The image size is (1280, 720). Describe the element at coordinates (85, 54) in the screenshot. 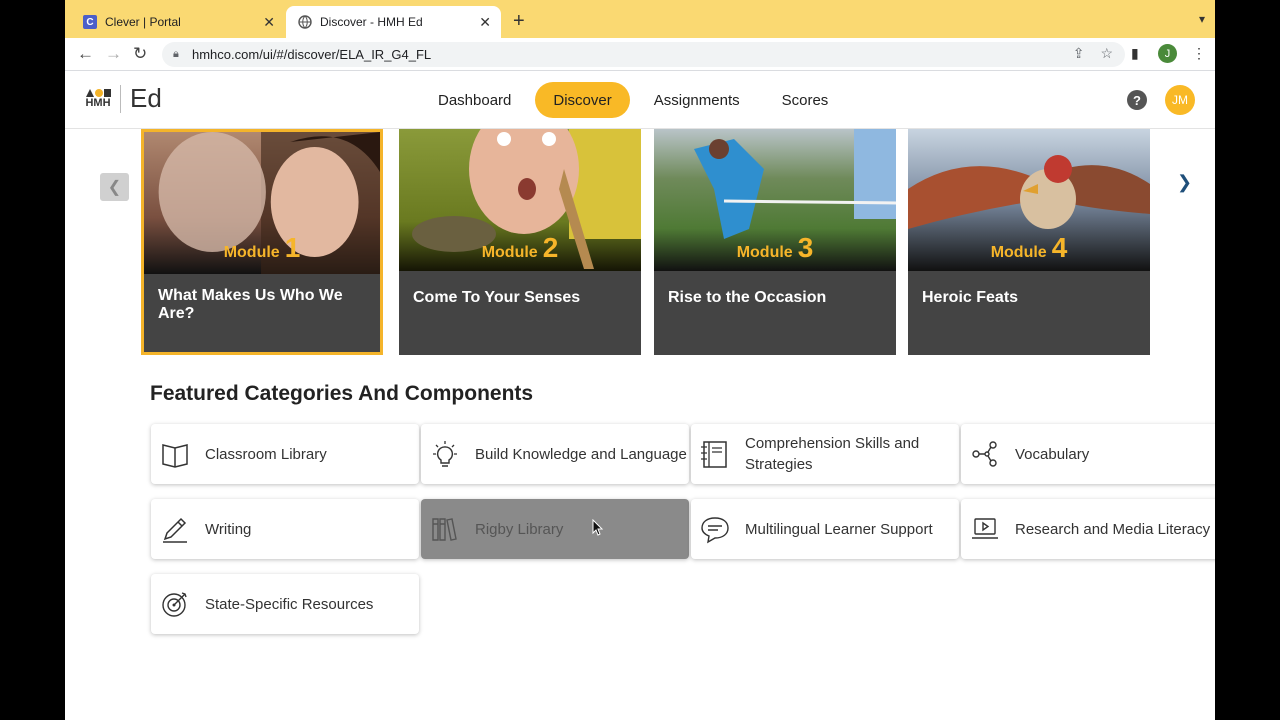

I see `back-icon: ←` at that location.